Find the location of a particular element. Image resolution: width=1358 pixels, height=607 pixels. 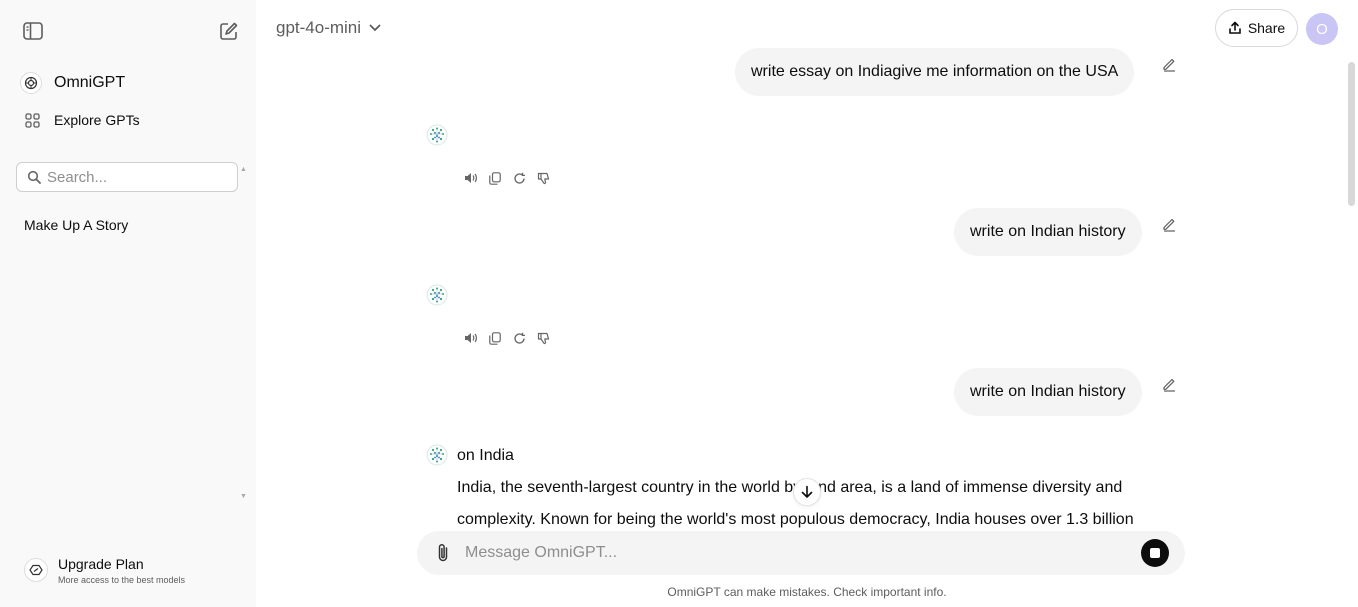

chevron-down-icon is located at coordinates (375, 28).